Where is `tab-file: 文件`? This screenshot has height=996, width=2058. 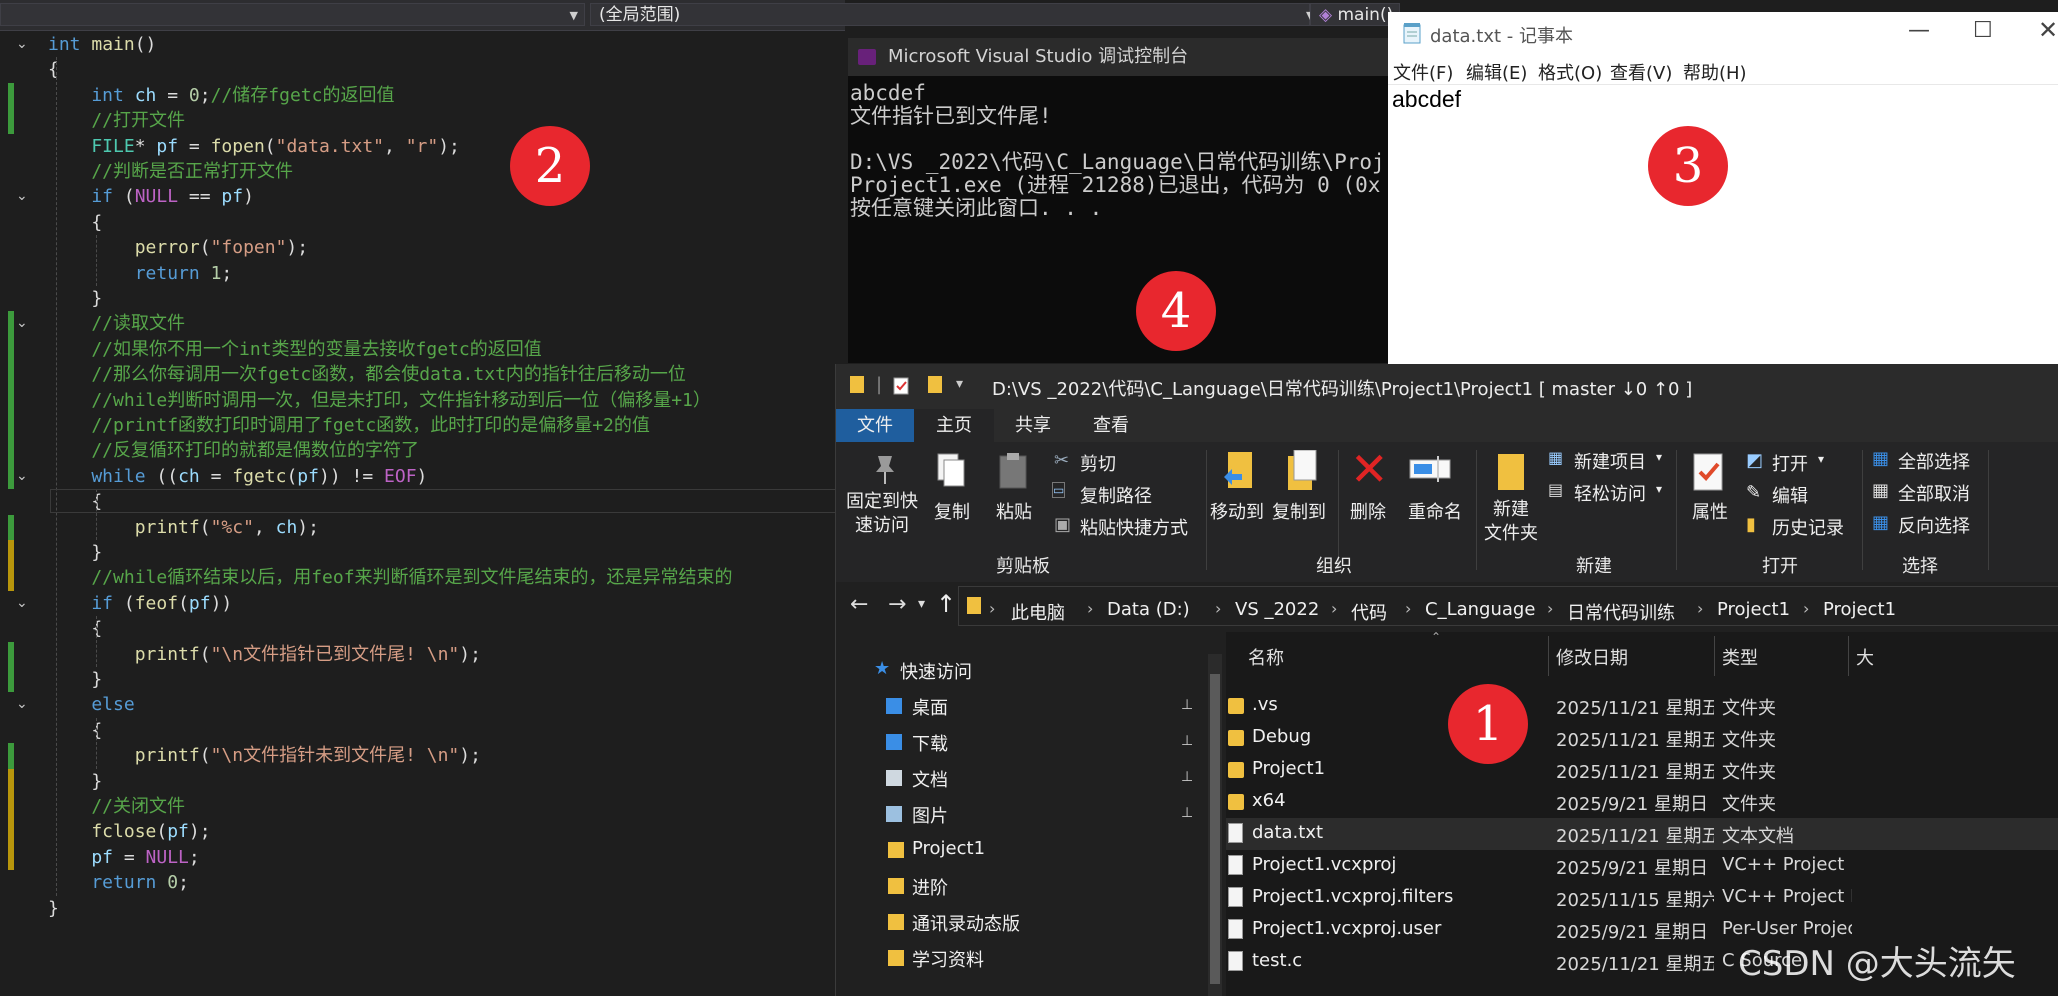 tab-file: 文件 is located at coordinates (875, 425).